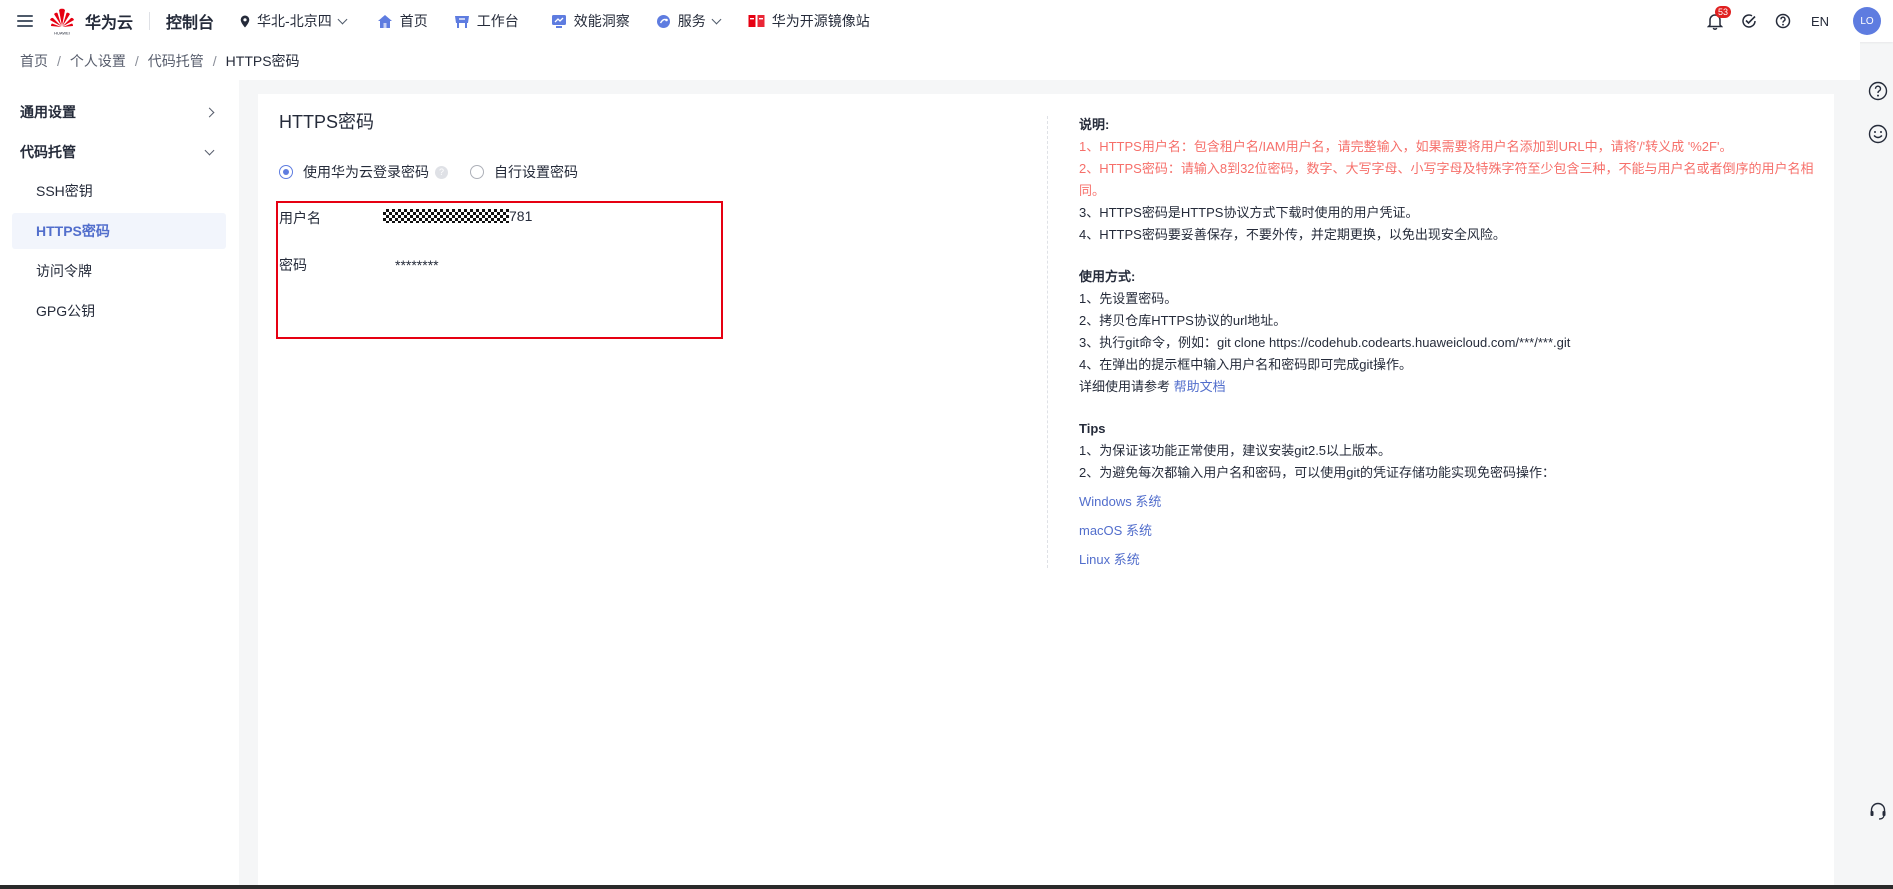 This screenshot has height=889, width=1893. Describe the element at coordinates (66, 311) in the screenshot. I see `sidebar-item-label: GPG公钥` at that location.